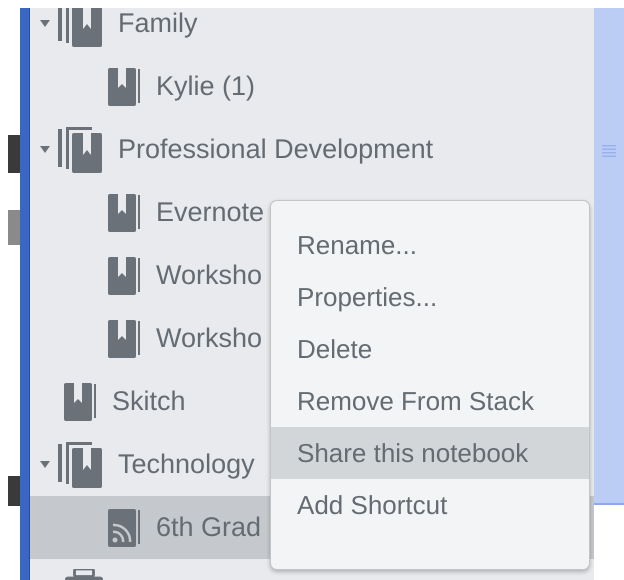 Image resolution: width=624 pixels, height=580 pixels. What do you see at coordinates (276, 149) in the screenshot?
I see `notebook-name: Professional Development` at bounding box center [276, 149].